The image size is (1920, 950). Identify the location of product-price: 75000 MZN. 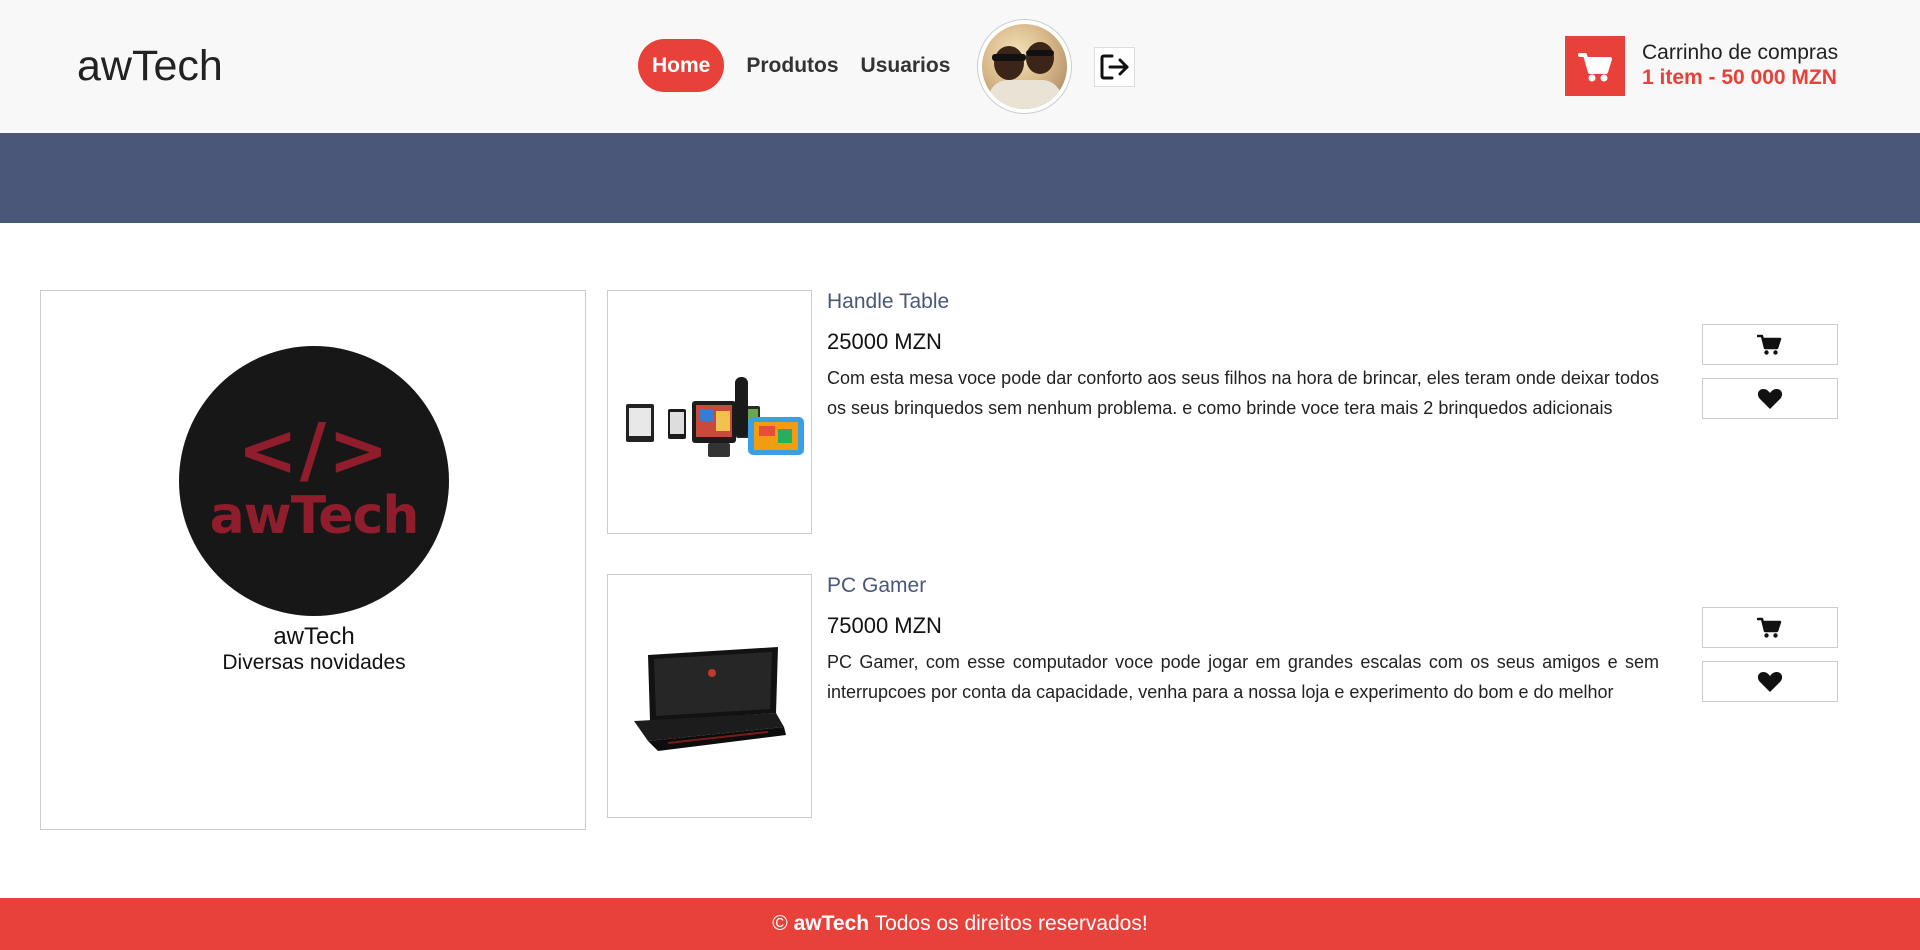
(884, 625).